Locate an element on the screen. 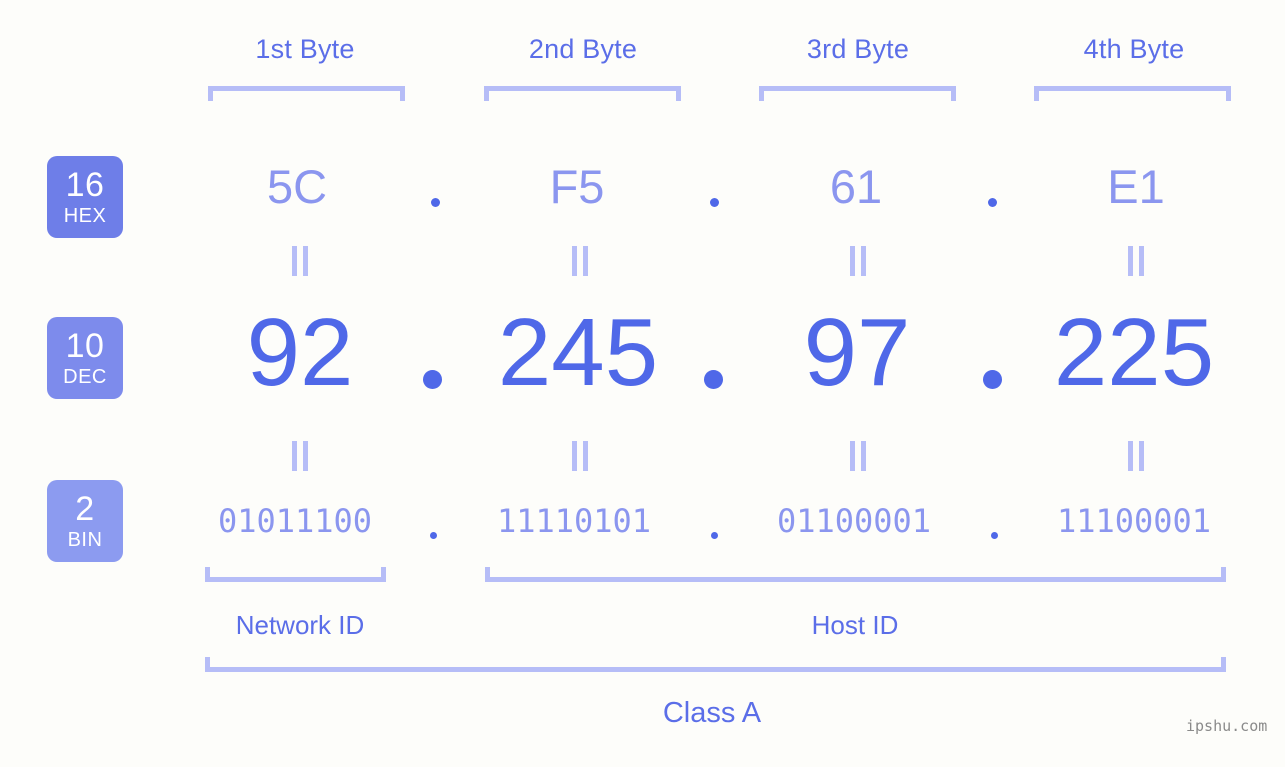 The image size is (1285, 767). base-badge-dec-name: DEC is located at coordinates (85, 377).